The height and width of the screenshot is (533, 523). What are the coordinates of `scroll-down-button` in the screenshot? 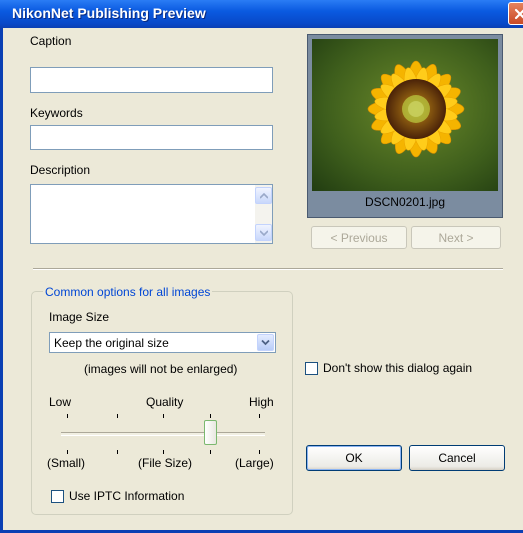 It's located at (263, 232).